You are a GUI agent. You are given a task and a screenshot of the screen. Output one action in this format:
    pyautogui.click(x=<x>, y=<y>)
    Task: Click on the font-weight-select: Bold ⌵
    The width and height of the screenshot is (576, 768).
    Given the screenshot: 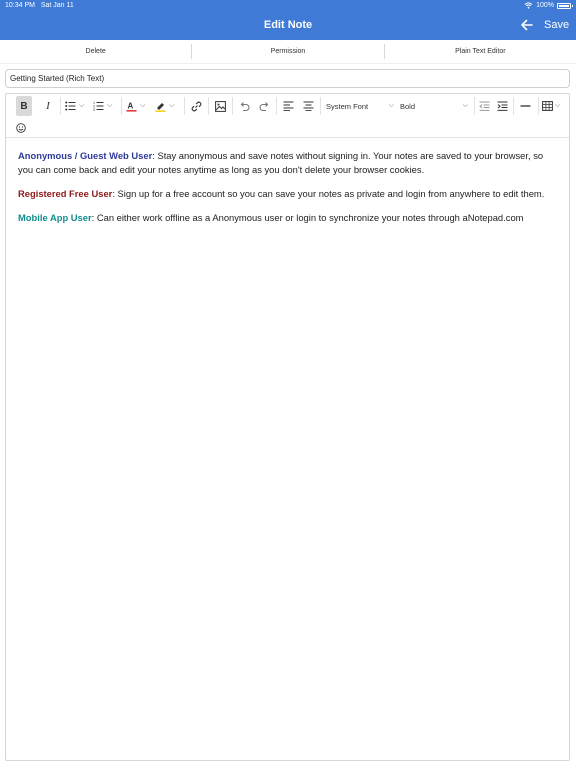 What is the action you would take?
    pyautogui.click(x=434, y=106)
    